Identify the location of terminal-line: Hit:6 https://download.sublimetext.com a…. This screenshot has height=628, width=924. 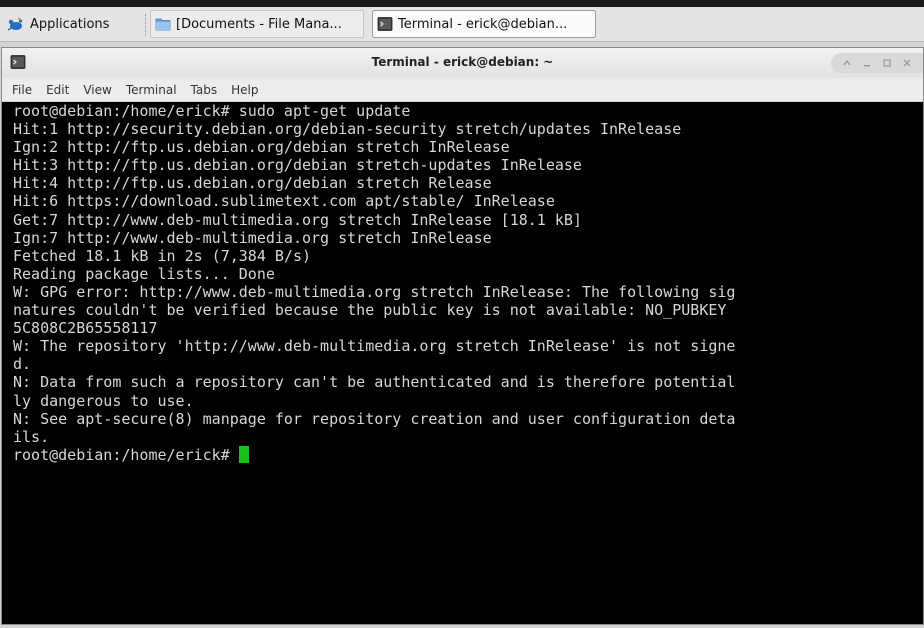
(284, 201).